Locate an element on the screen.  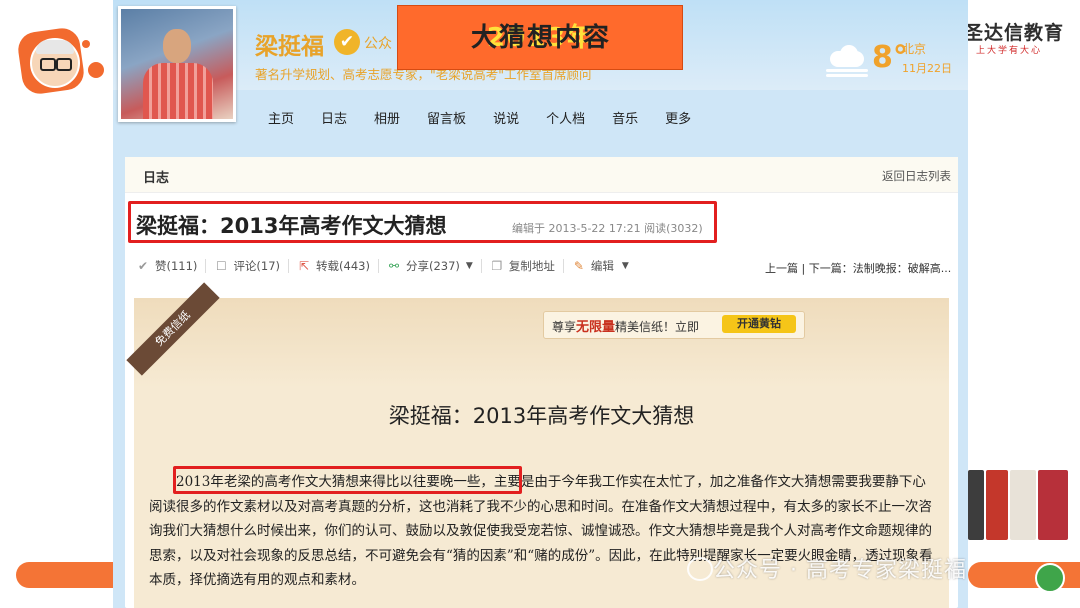
nav-item-album: 相册 is located at coordinates (387, 117).